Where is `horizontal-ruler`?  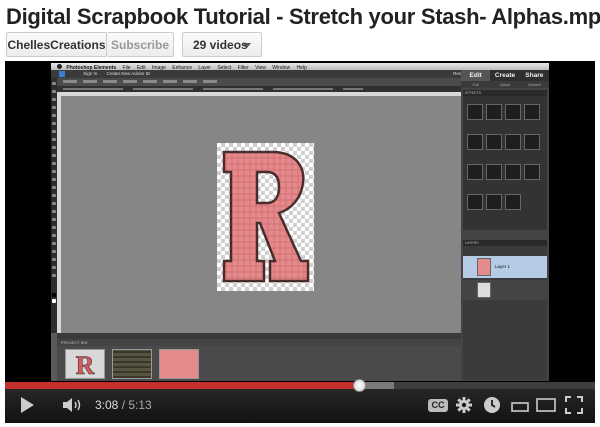 horizontal-ruler is located at coordinates (259, 94).